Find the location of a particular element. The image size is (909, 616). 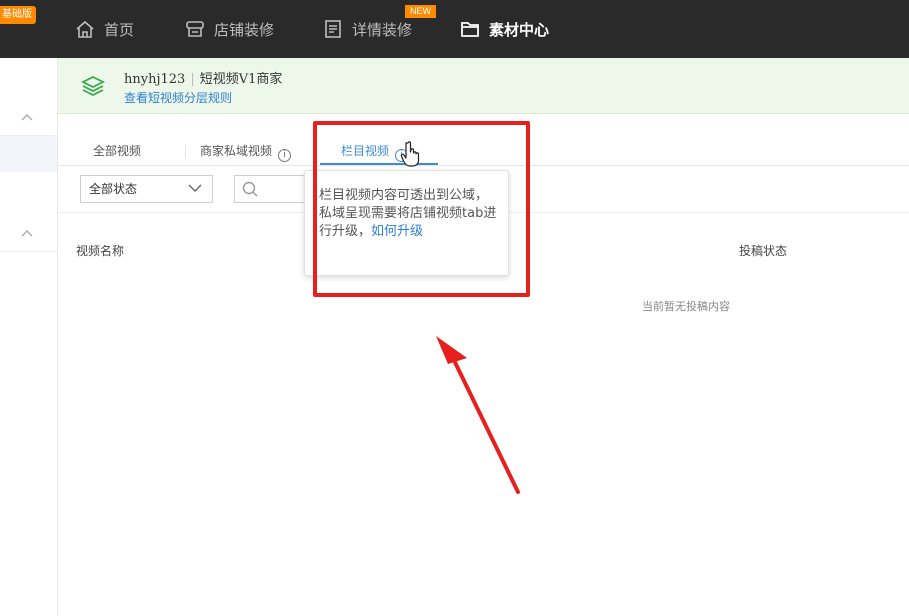

username: hnyhj123 is located at coordinates (155, 79).